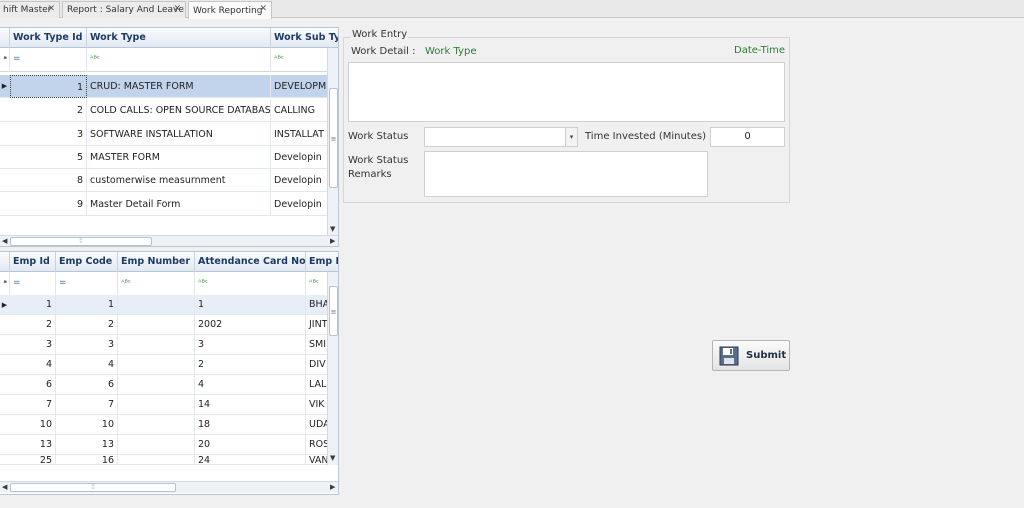  I want to click on cell-work-type-id: 2, so click(48, 110).